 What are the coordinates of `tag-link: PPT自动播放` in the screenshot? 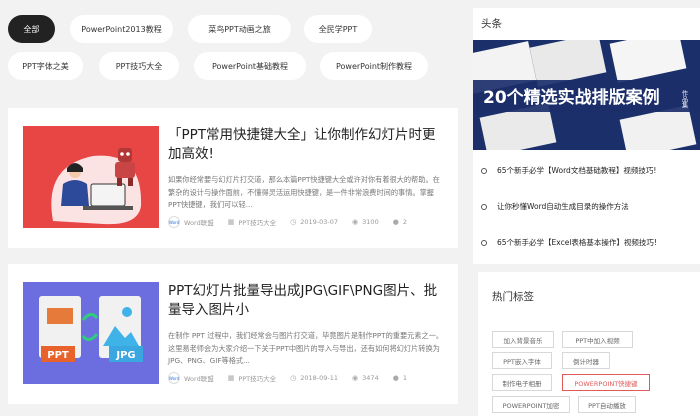 It's located at (607, 404).